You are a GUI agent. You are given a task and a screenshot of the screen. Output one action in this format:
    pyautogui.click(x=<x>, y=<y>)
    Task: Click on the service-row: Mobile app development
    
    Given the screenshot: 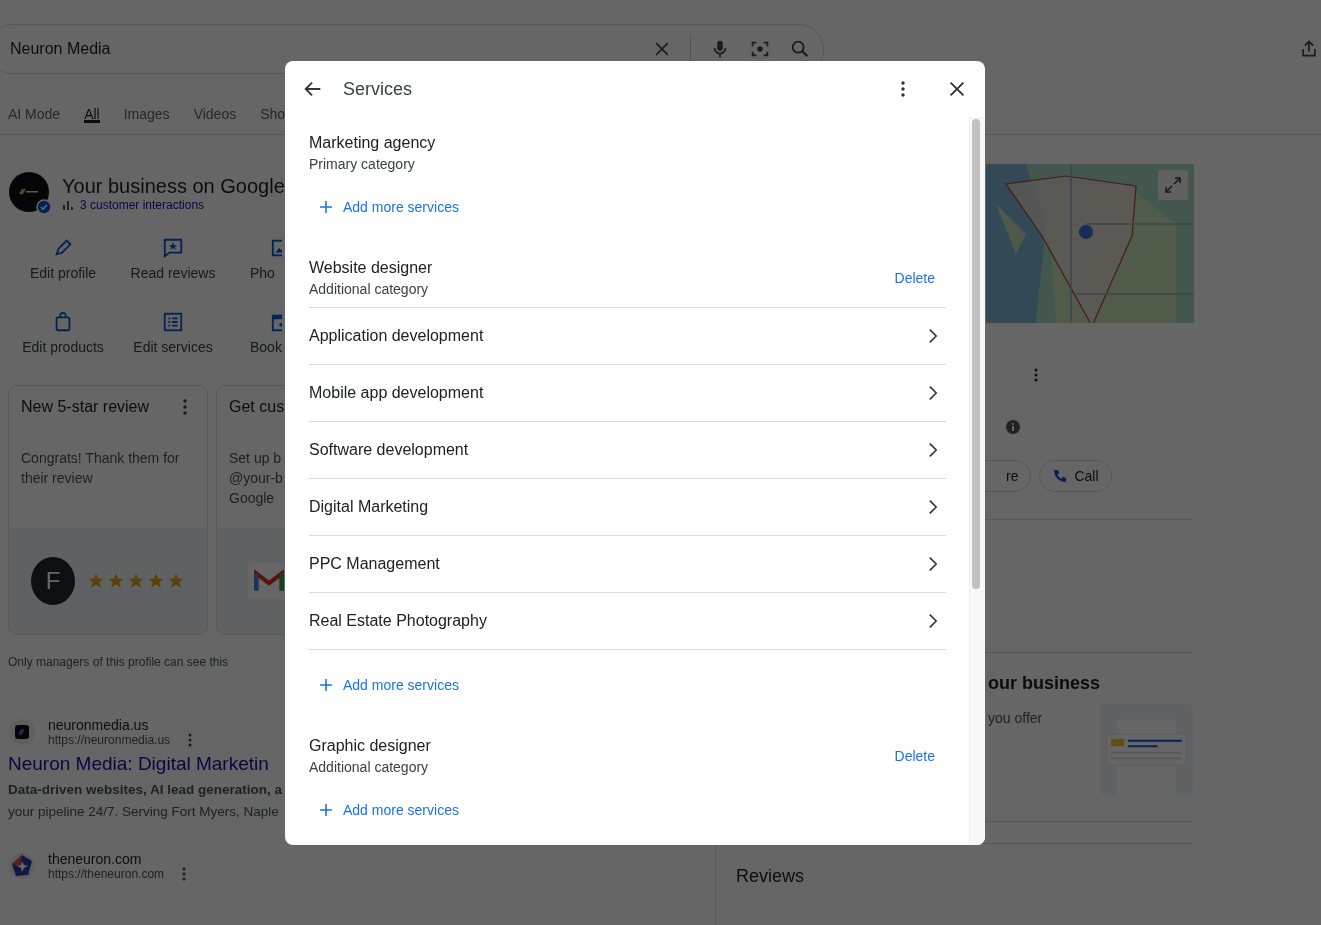 What is the action you would take?
    pyautogui.click(x=627, y=393)
    